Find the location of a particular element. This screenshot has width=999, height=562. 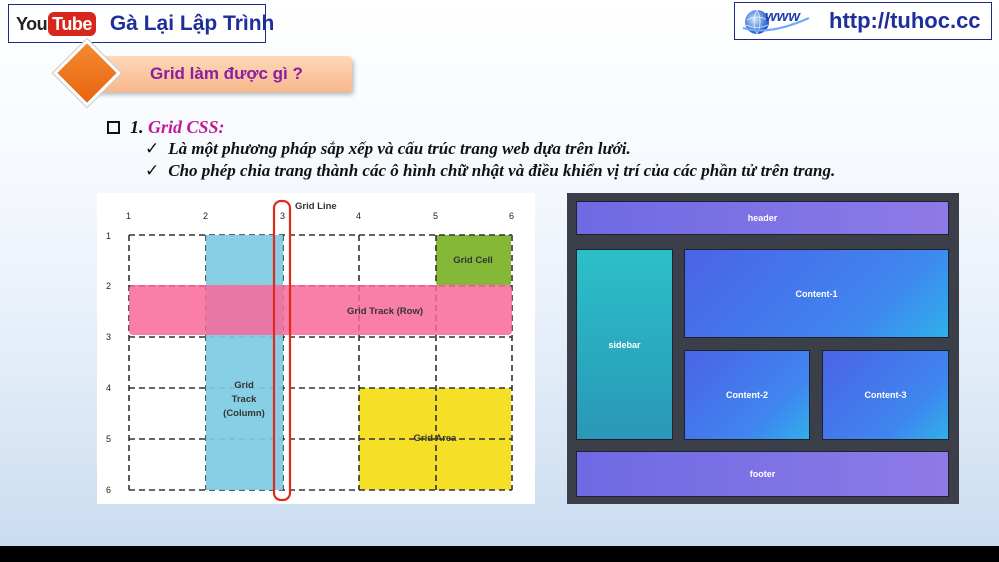

youtube-logo: You Tube is located at coordinates (56, 23).